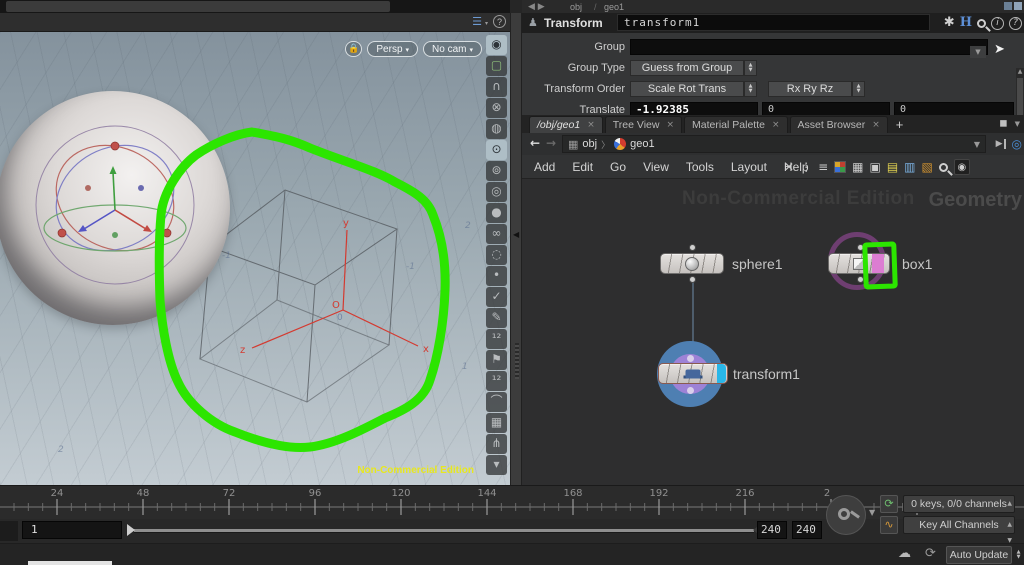 This screenshot has height=565, width=1024. Describe the element at coordinates (840, 167) in the screenshot. I see `palette-grid-icon` at that location.